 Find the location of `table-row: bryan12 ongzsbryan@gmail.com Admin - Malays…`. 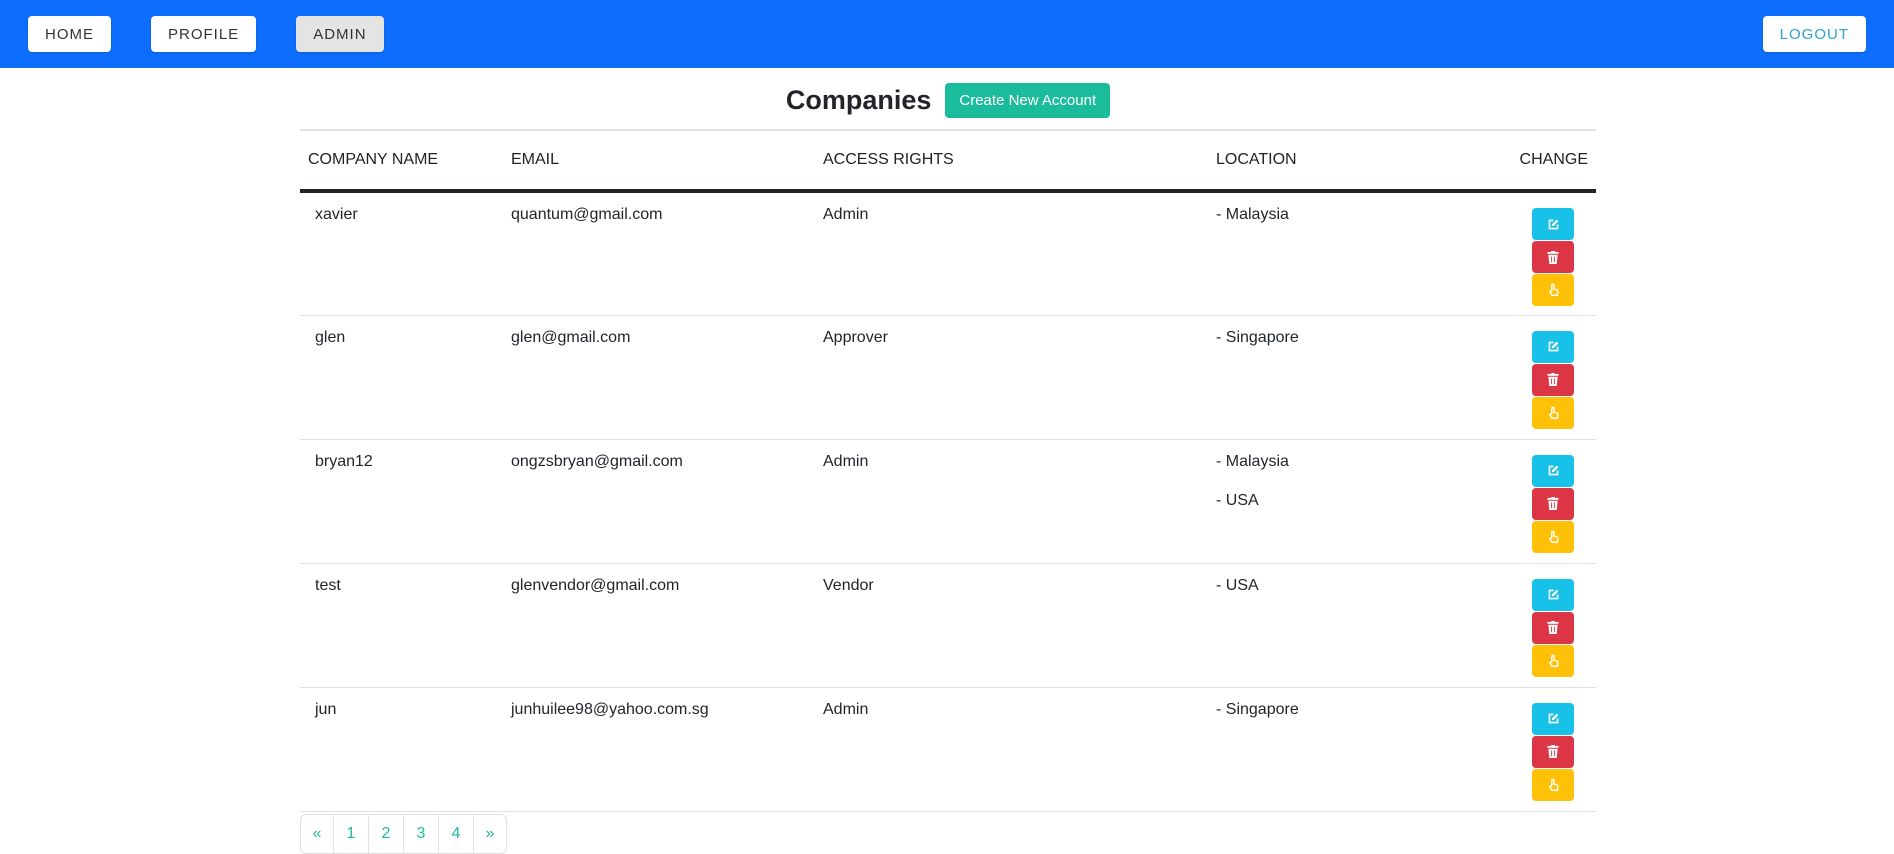

table-row: bryan12 ongzsbryan@gmail.com Admin - Malays… is located at coordinates (948, 501).